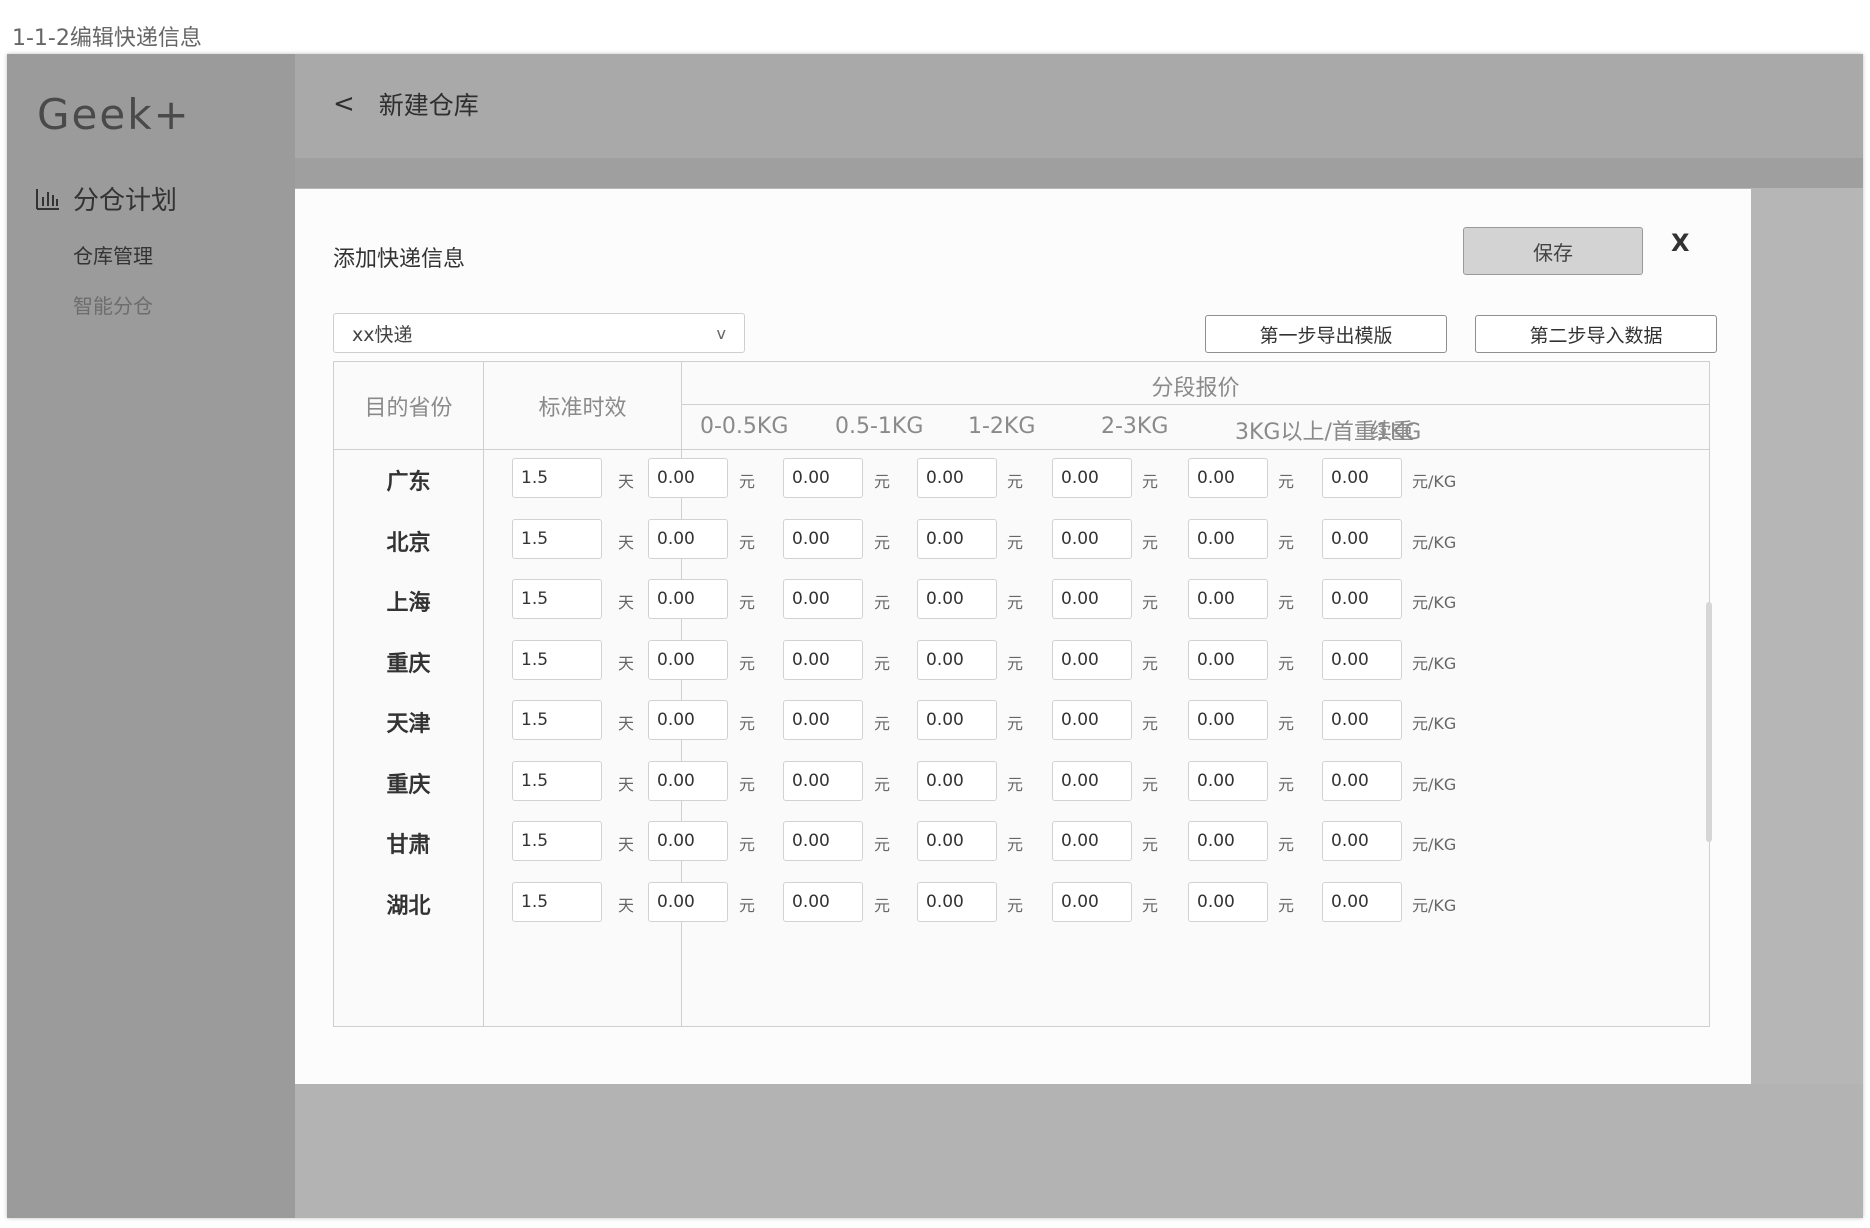  What do you see at coordinates (1326, 334) in the screenshot?
I see `export-template-button: 第一步导出模版` at bounding box center [1326, 334].